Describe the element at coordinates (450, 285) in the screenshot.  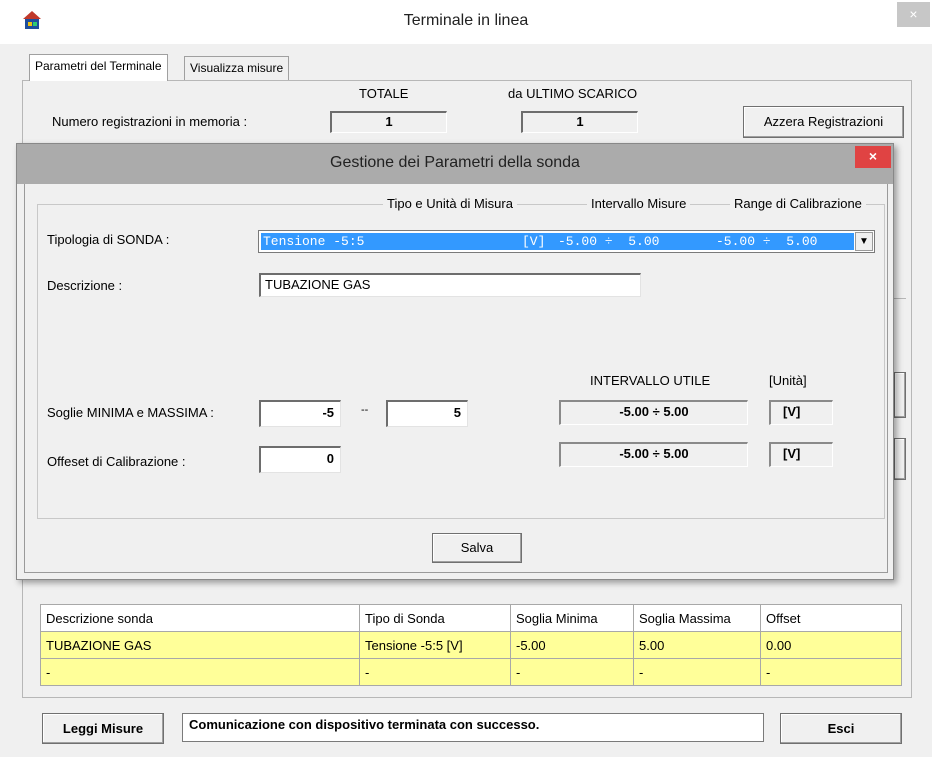
I see `description-input: TUBAZIONE GAS` at that location.